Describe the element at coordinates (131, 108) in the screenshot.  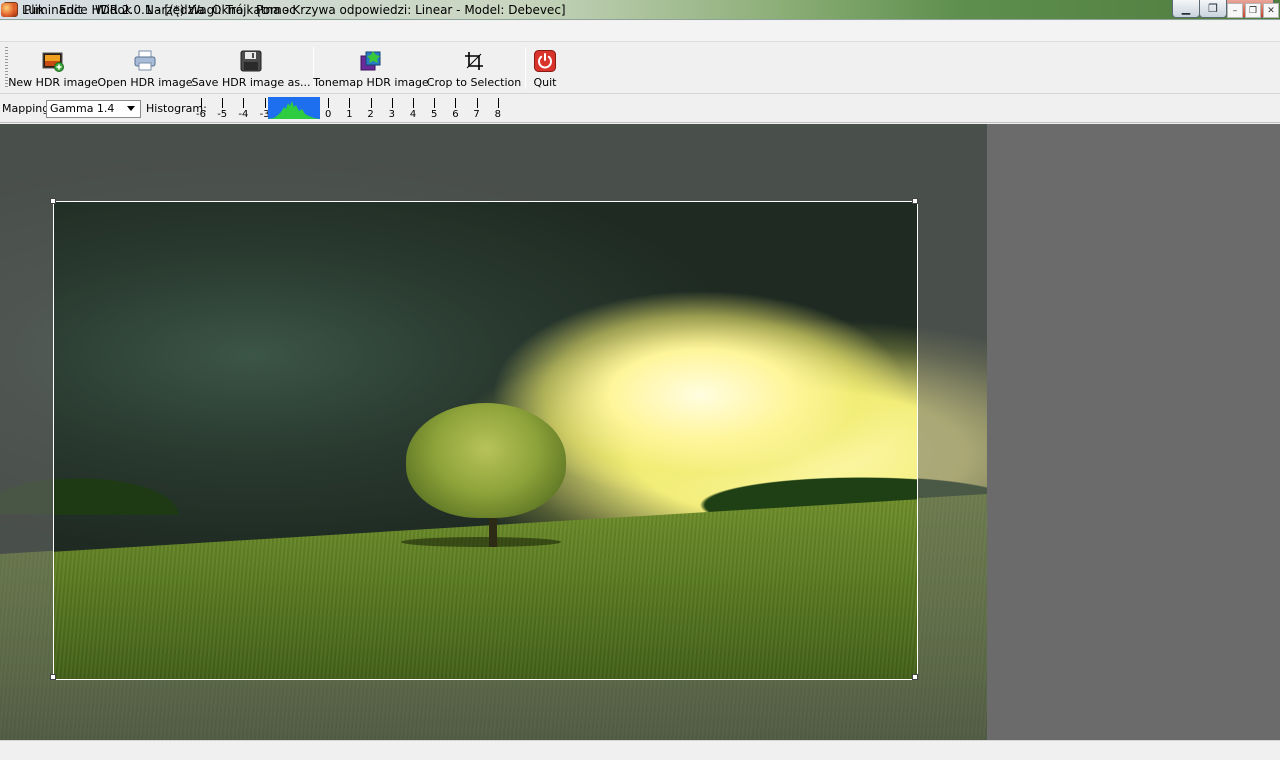
I see `chevron-down-icon` at that location.